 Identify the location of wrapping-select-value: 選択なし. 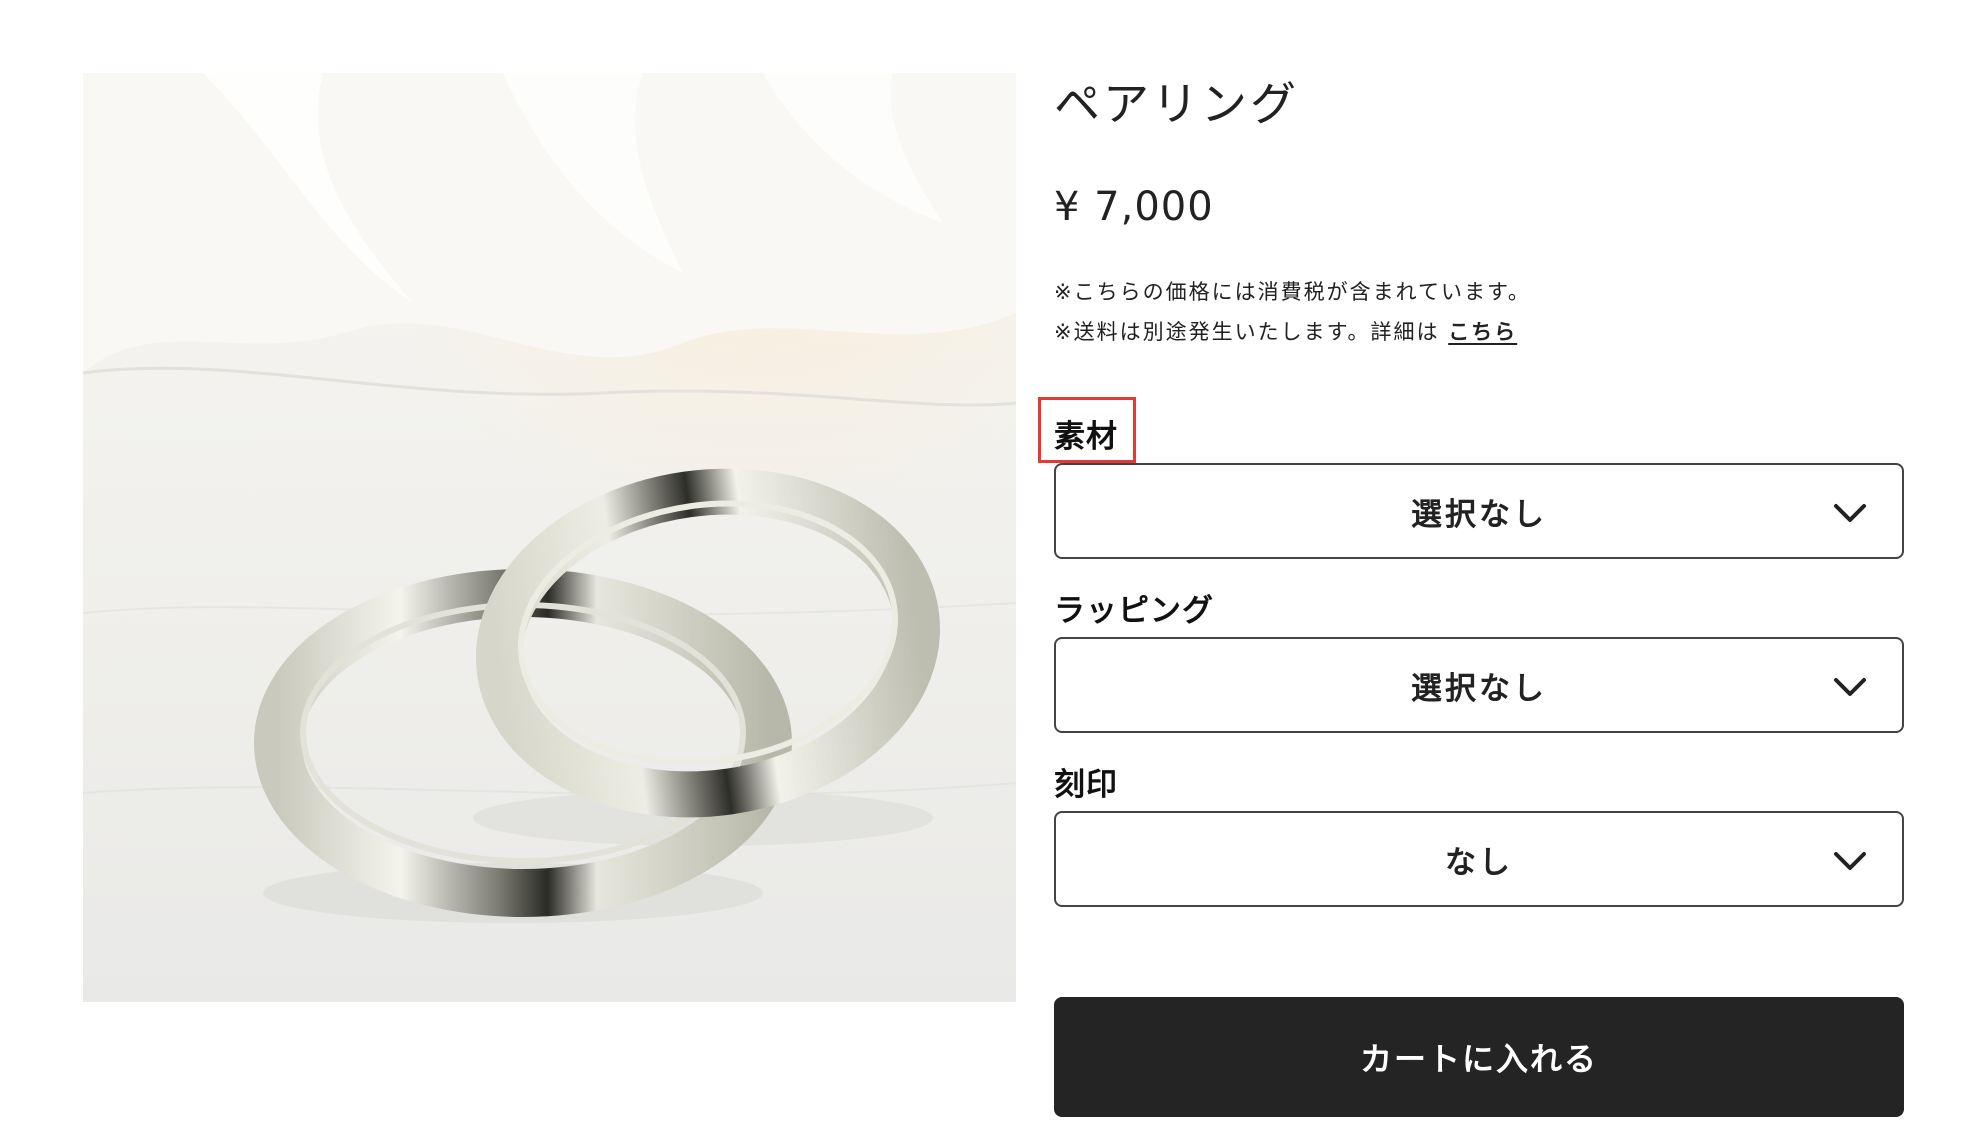
(1479, 688).